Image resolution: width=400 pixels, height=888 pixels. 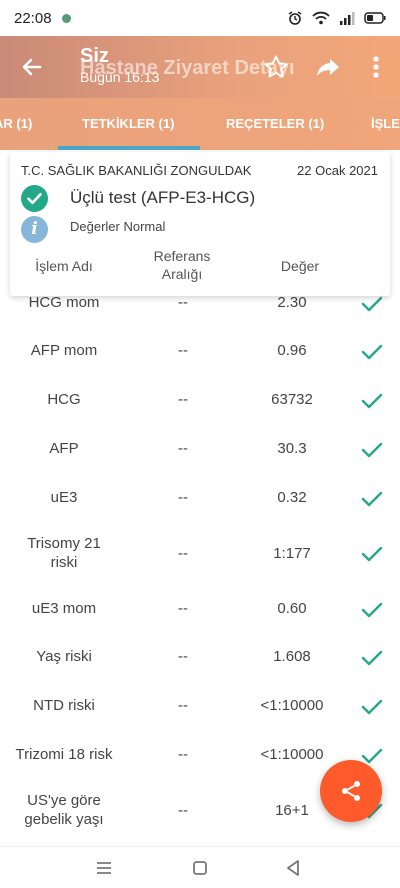 I want to click on row-value: <1:10000, so click(x=292, y=706).